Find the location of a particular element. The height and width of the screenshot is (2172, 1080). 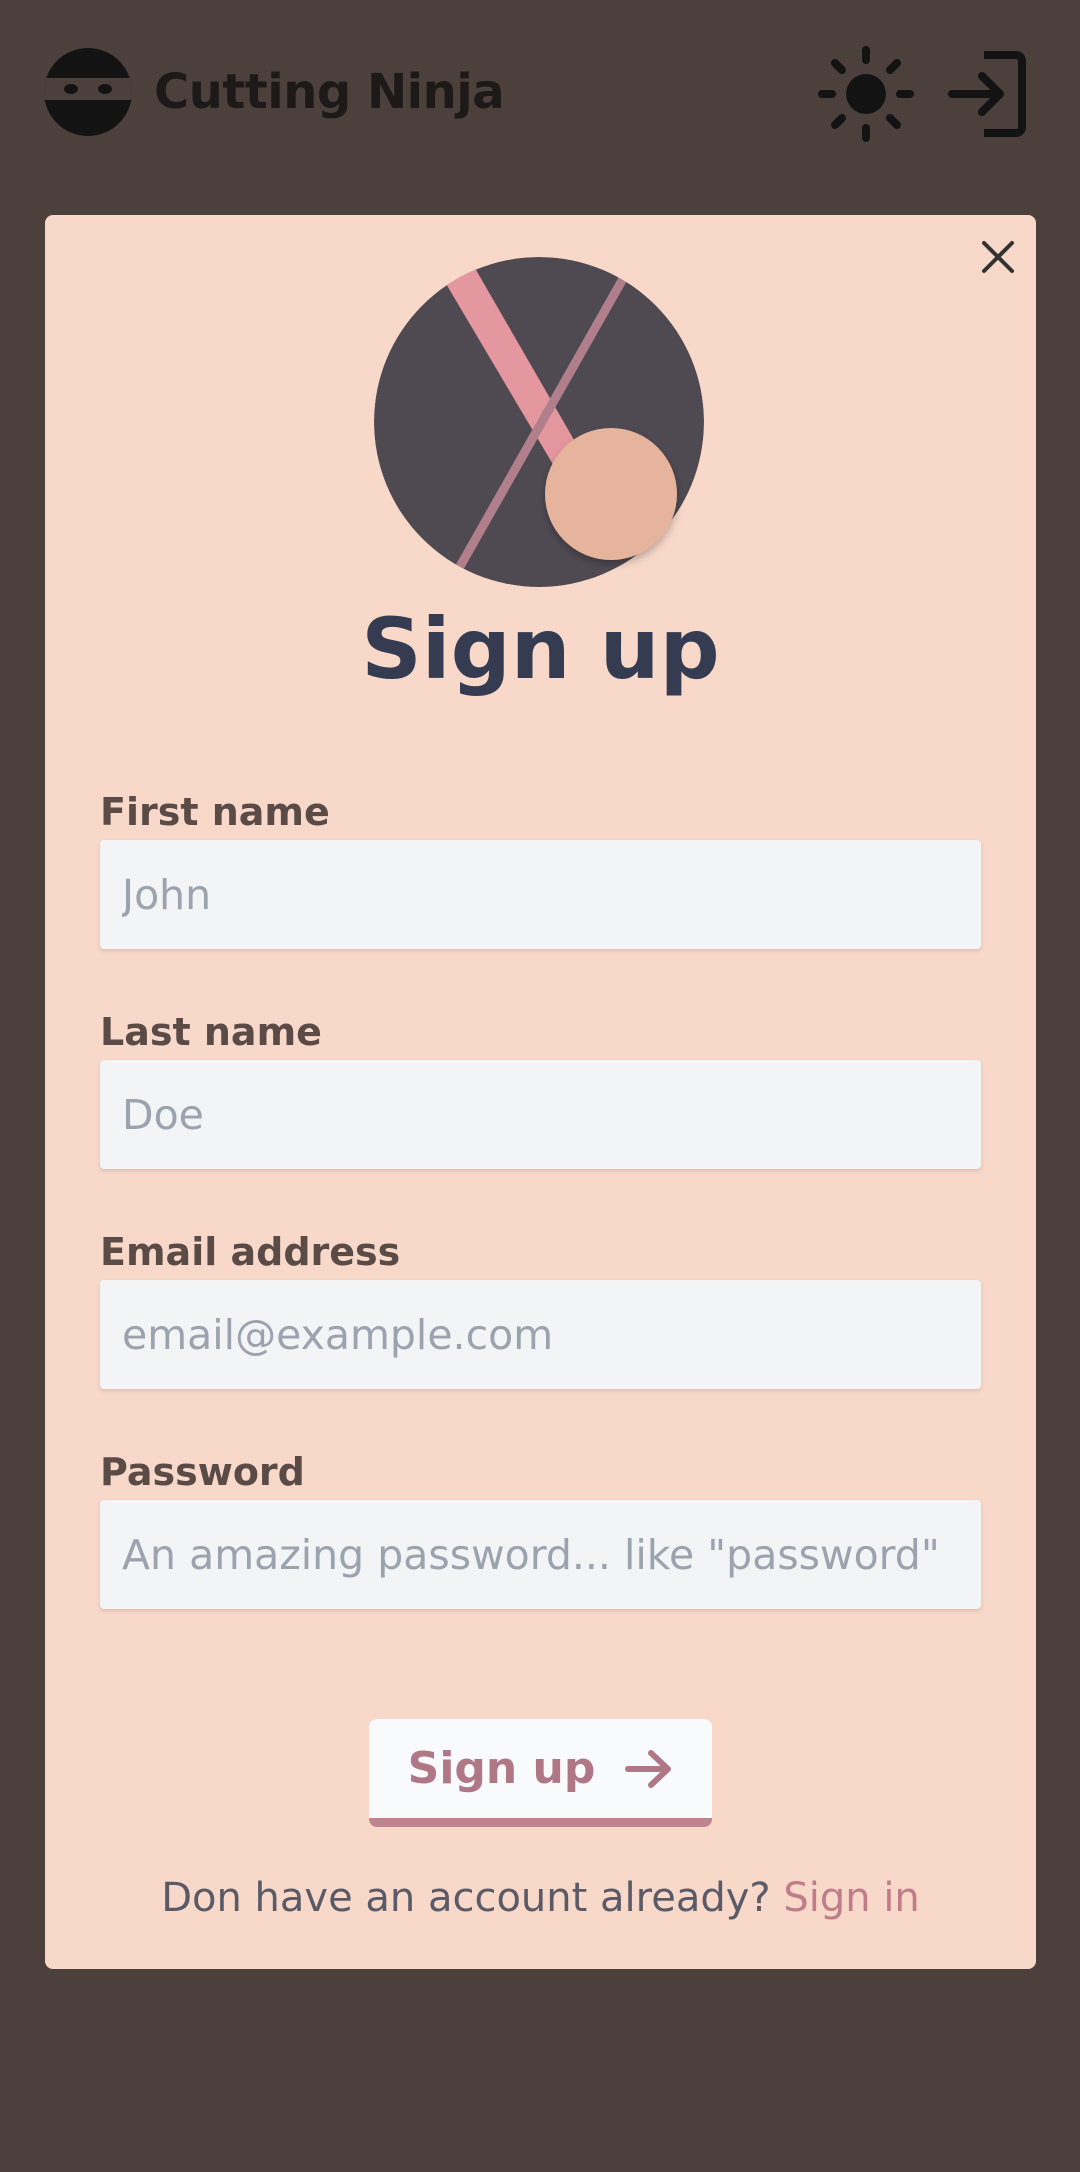

password-label: Password is located at coordinates (202, 1472).